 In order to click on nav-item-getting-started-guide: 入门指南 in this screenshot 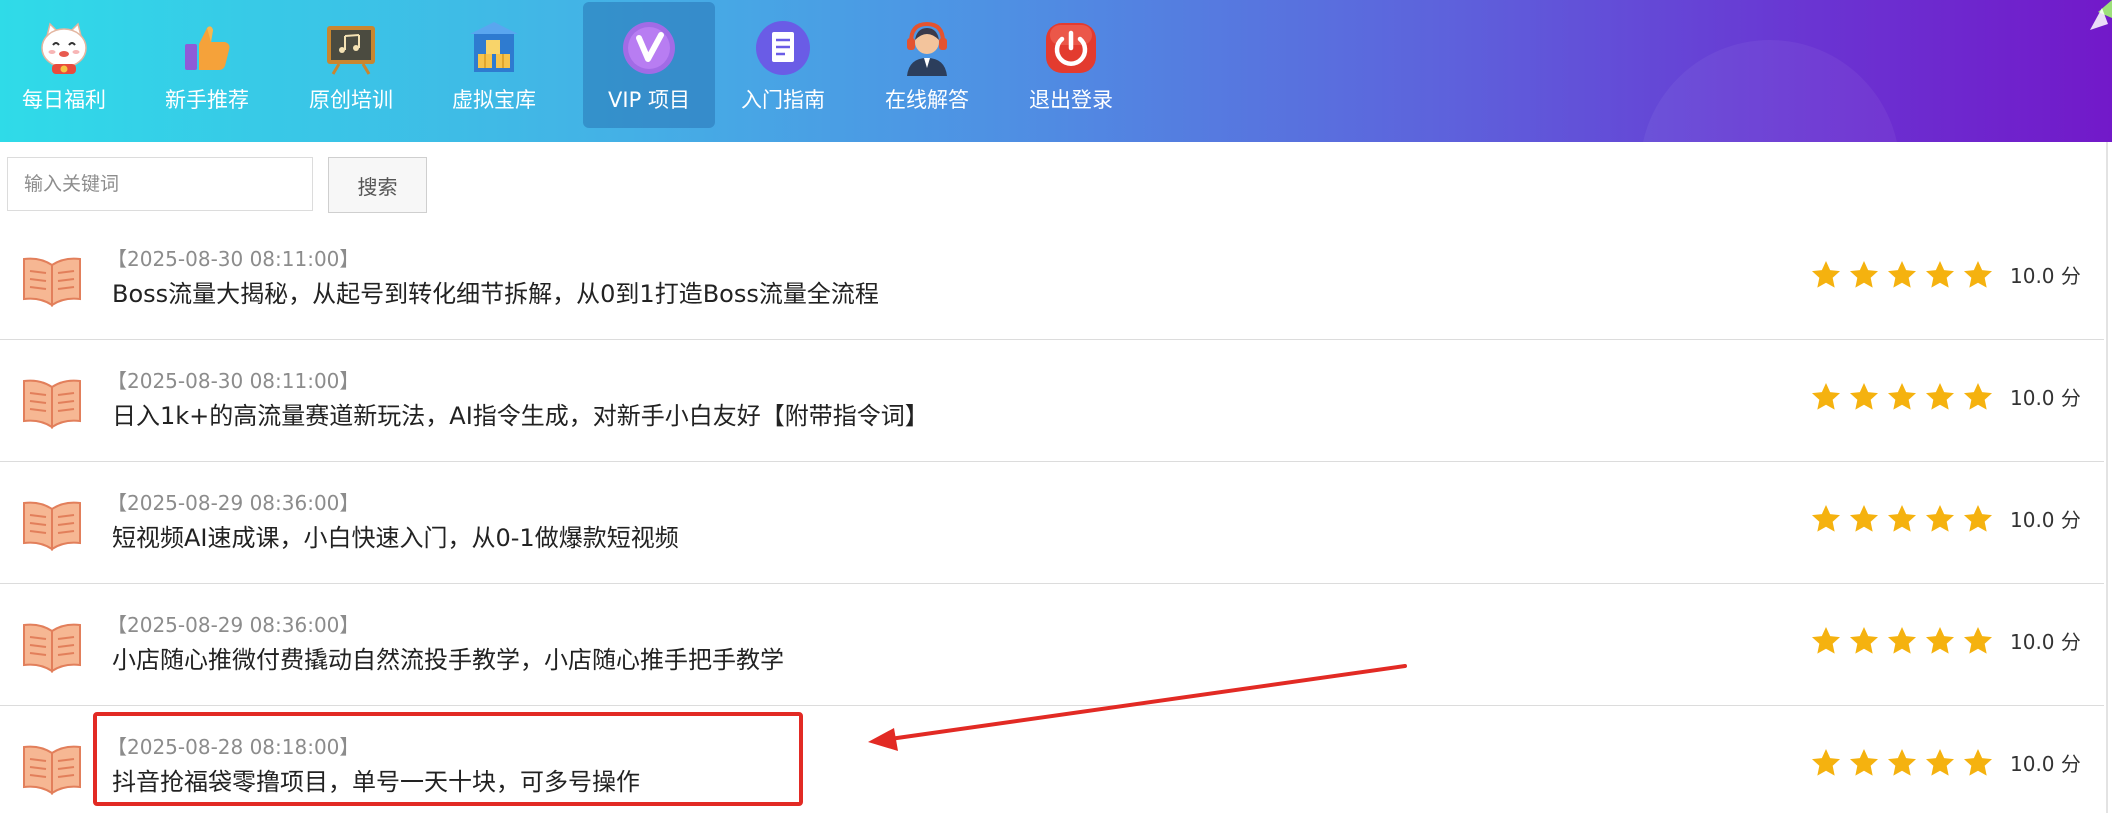, I will do `click(783, 71)`.